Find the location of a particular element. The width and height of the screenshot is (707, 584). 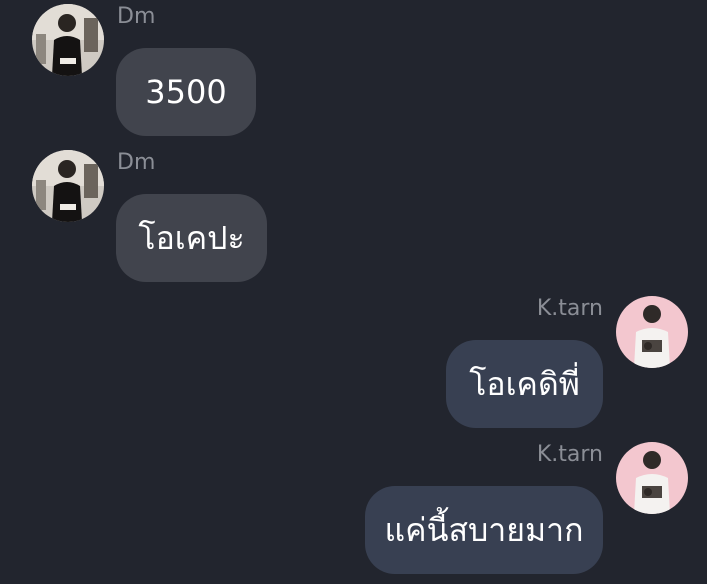

message-bubble: โอเคปะ is located at coordinates (191, 238).